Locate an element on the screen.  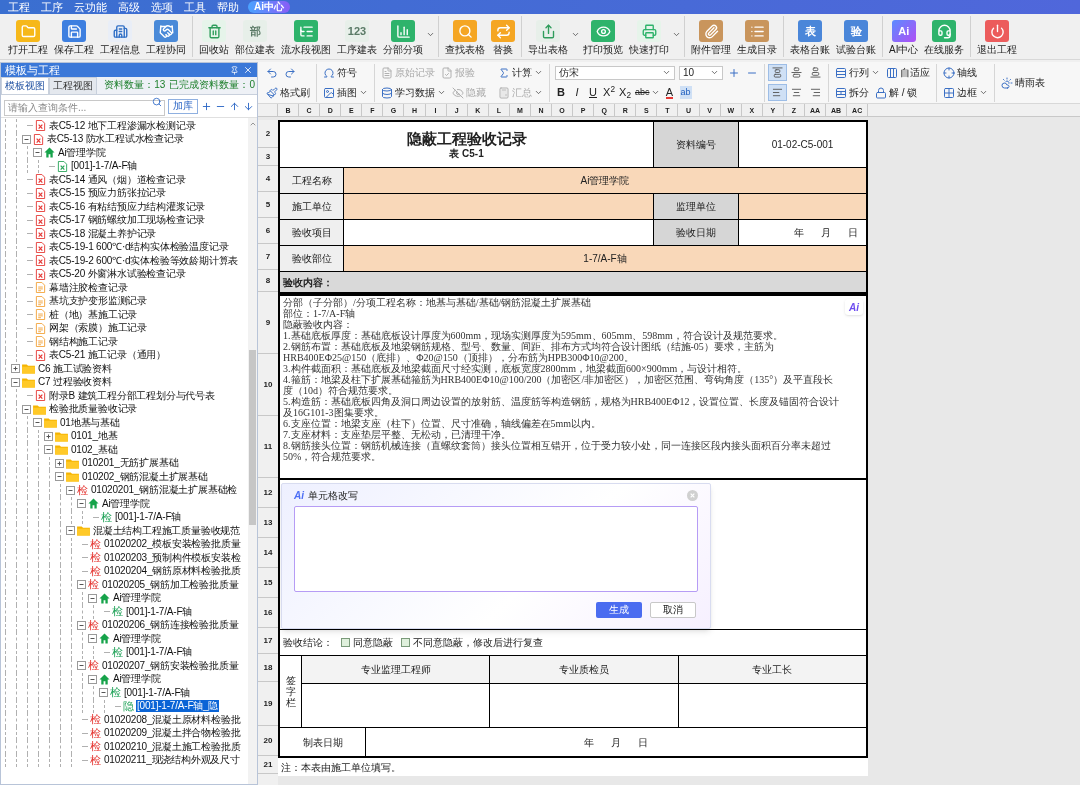
tree-item: 01020202_模板安装检验批质量 is located at coordinates (172, 544).